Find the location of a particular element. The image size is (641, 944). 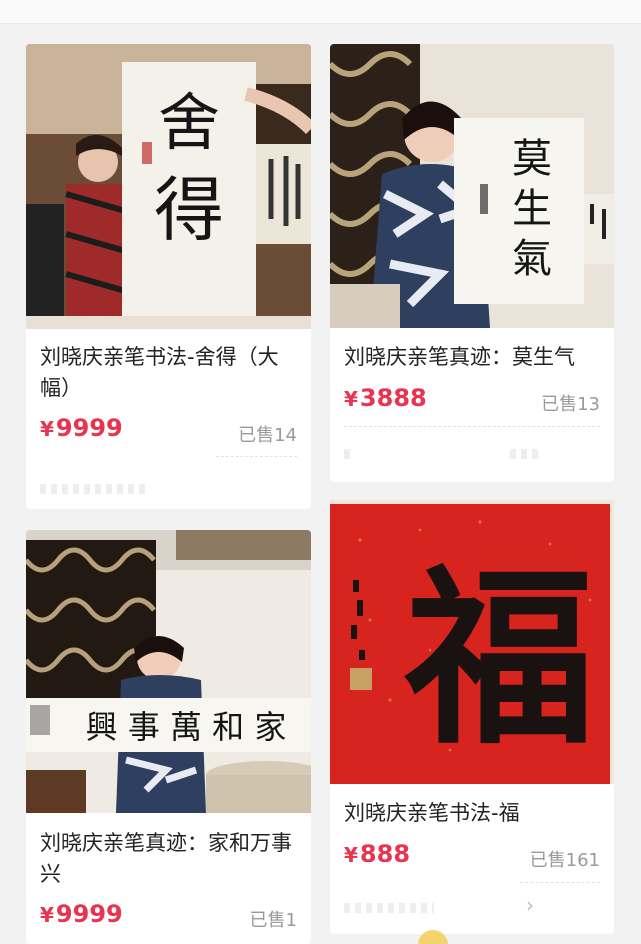

product-price-4: ¥888 is located at coordinates (377, 854).